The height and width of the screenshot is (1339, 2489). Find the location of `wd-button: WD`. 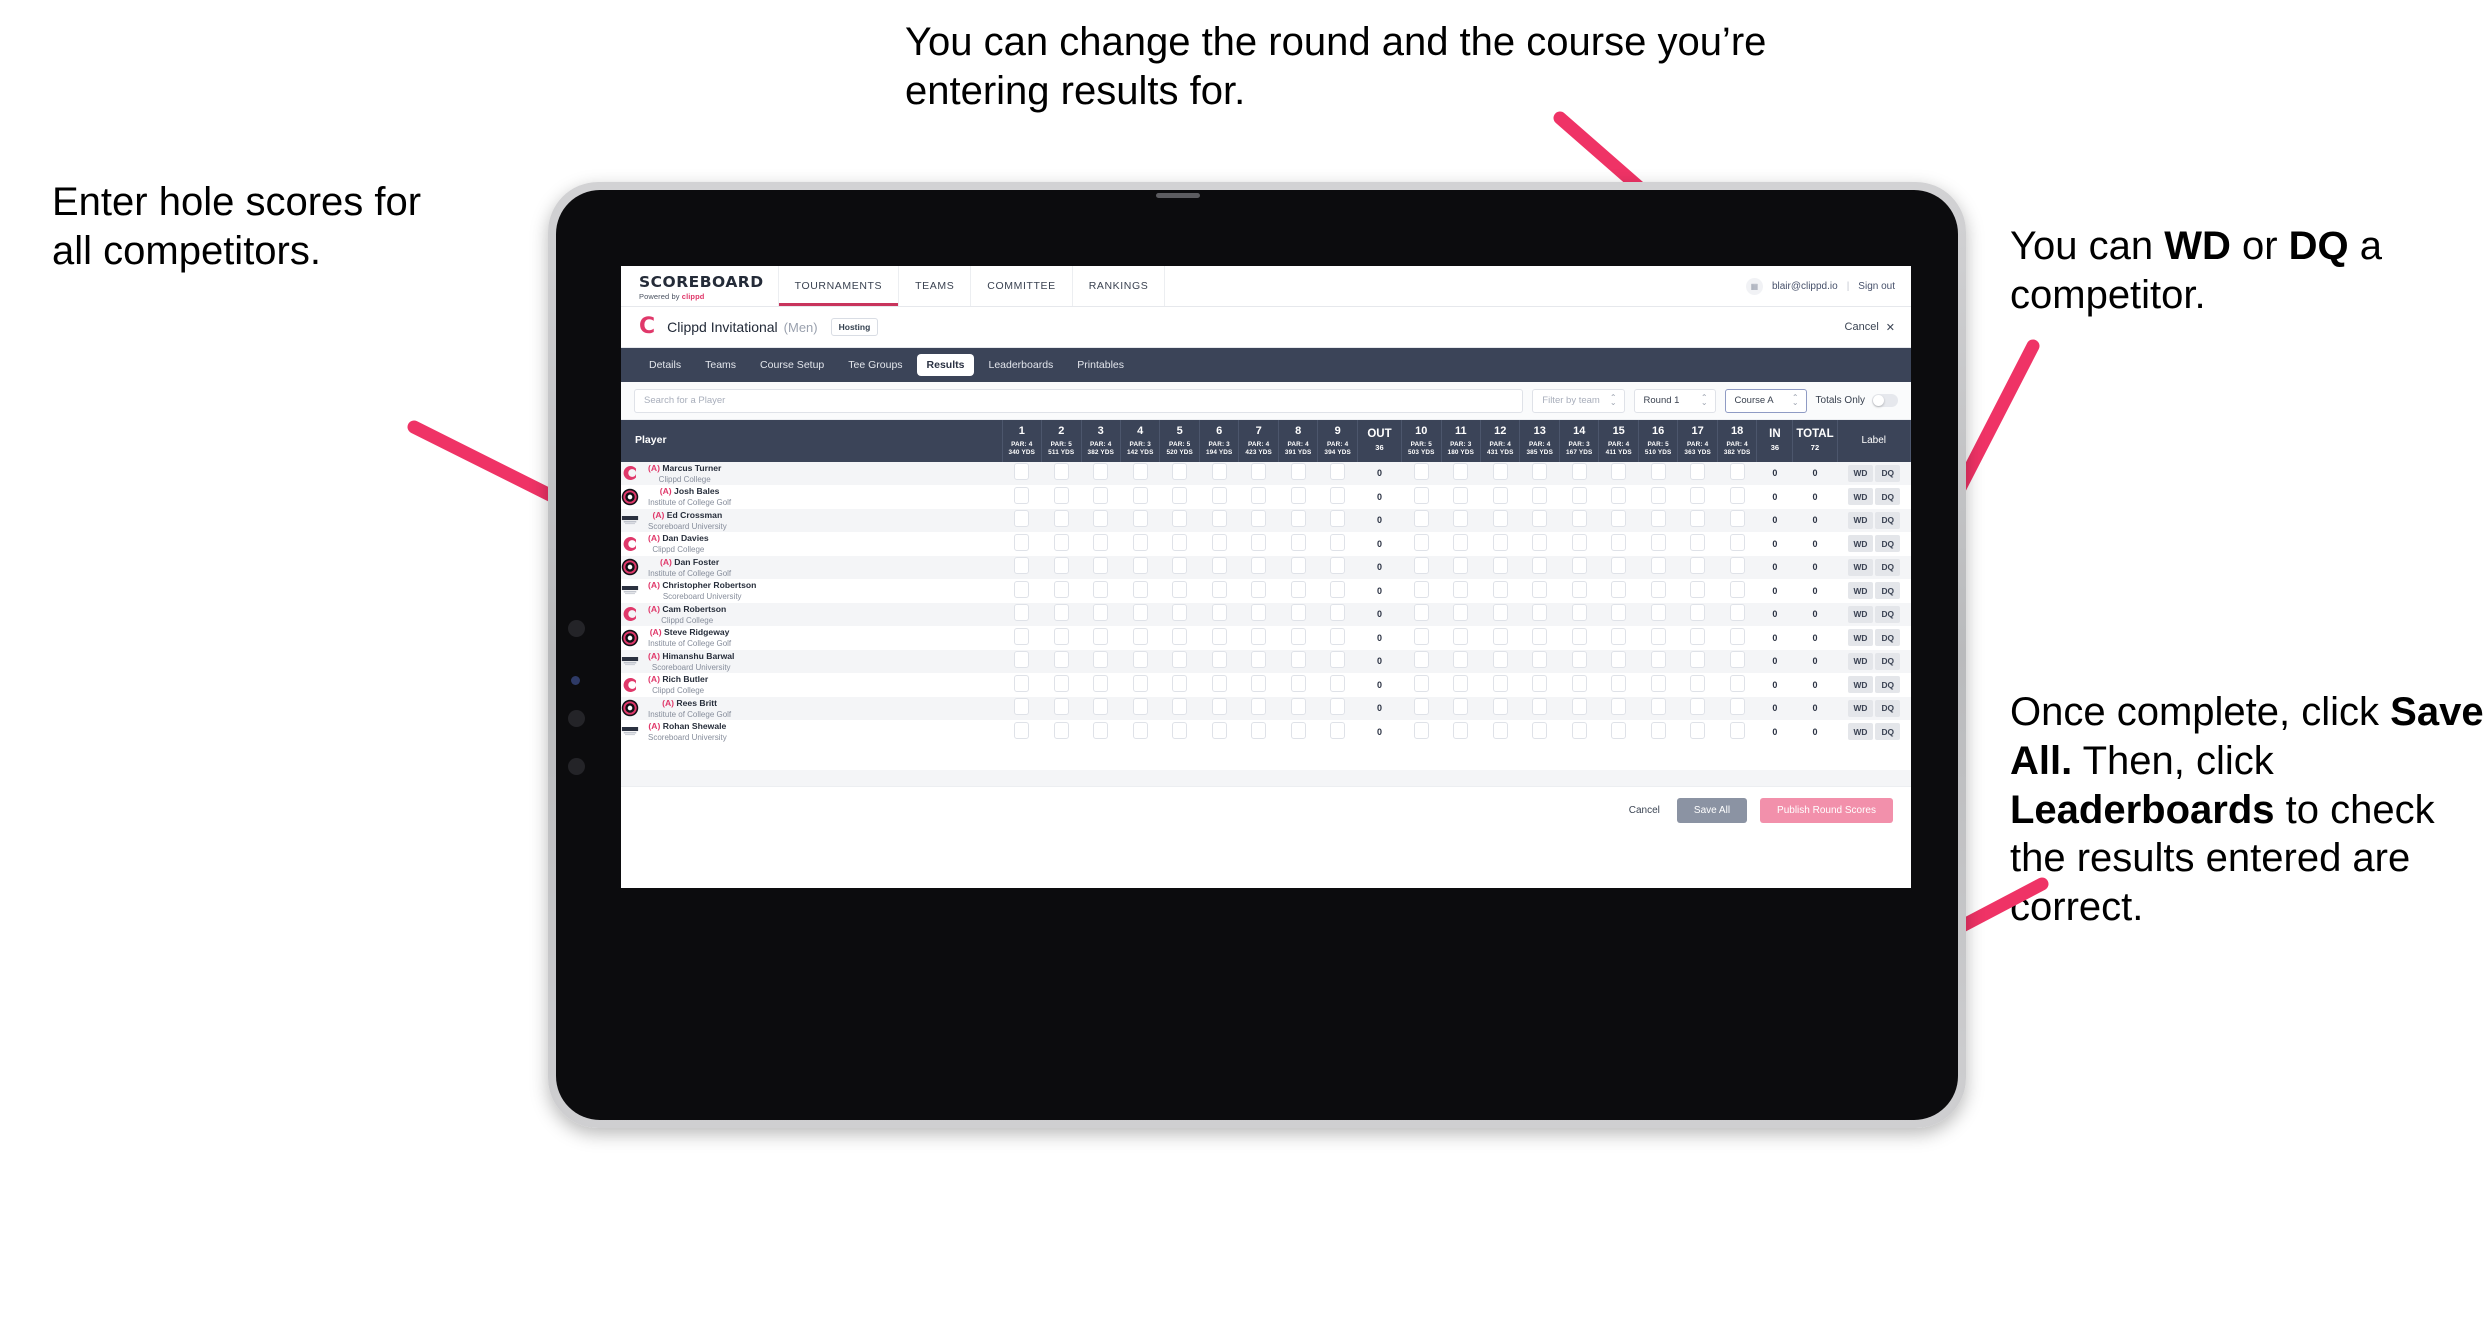

wd-button: WD is located at coordinates (1860, 614).